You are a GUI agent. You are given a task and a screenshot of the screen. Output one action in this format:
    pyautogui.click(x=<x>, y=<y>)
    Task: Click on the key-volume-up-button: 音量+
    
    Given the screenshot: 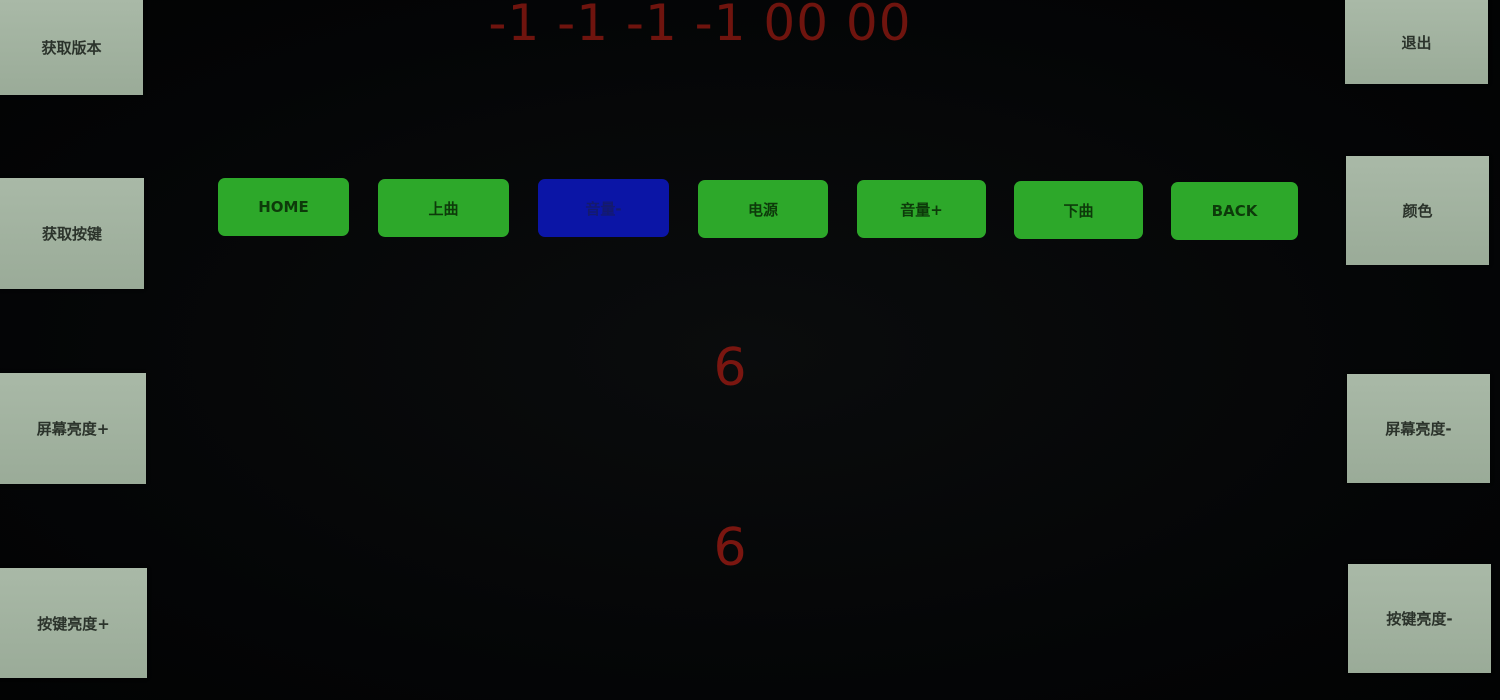 What is the action you would take?
    pyautogui.click(x=921, y=209)
    